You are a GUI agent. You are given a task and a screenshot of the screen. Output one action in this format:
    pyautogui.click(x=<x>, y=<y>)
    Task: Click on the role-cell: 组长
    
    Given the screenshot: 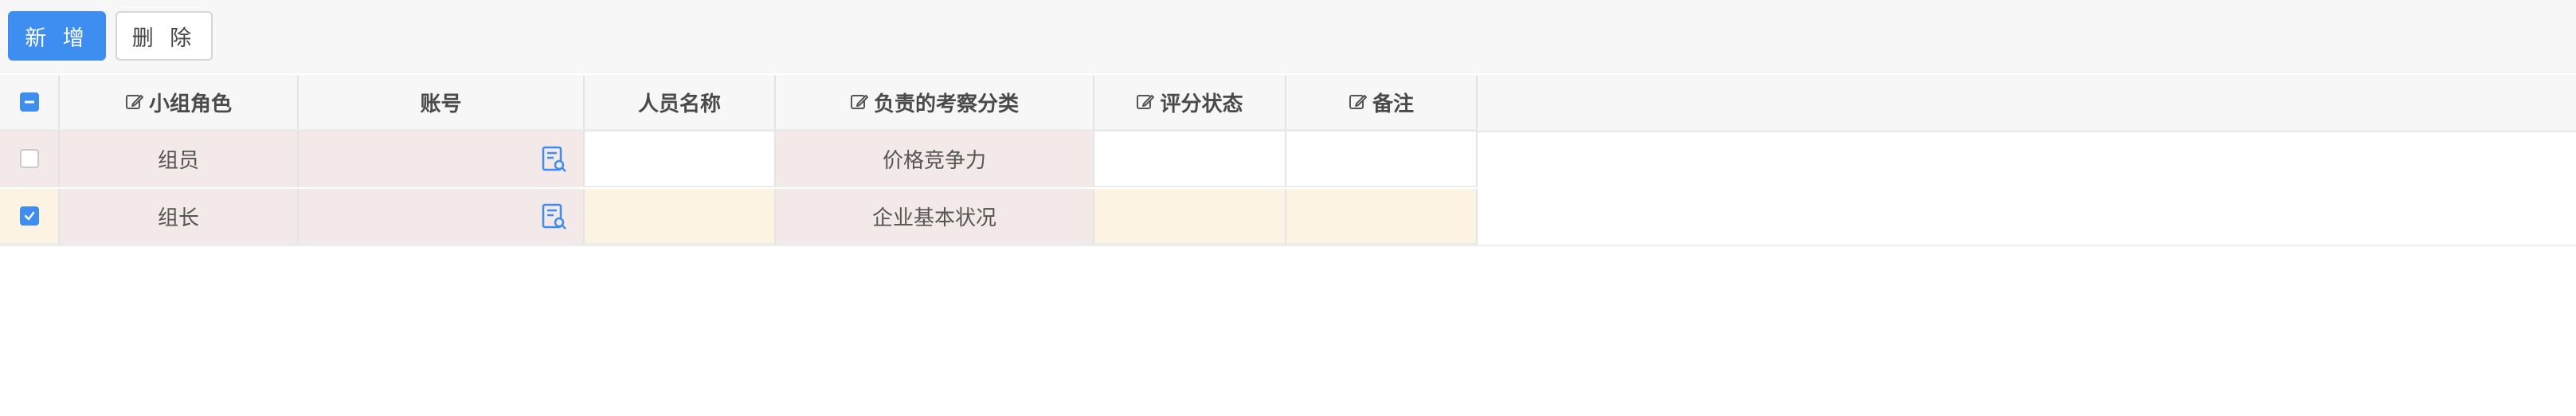 What is the action you would take?
    pyautogui.click(x=179, y=217)
    